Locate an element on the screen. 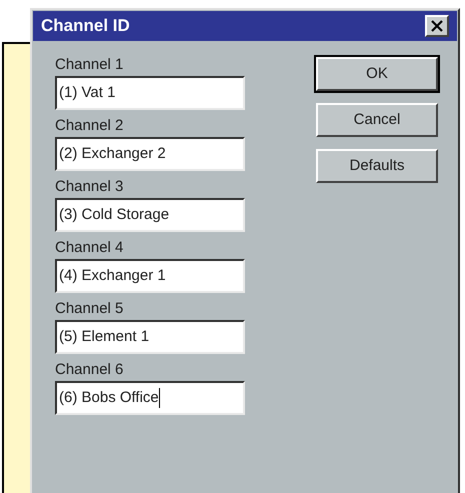 Image resolution: width=465 pixels, height=493 pixels. input-field: (4) Exchanger 1 is located at coordinates (150, 276).